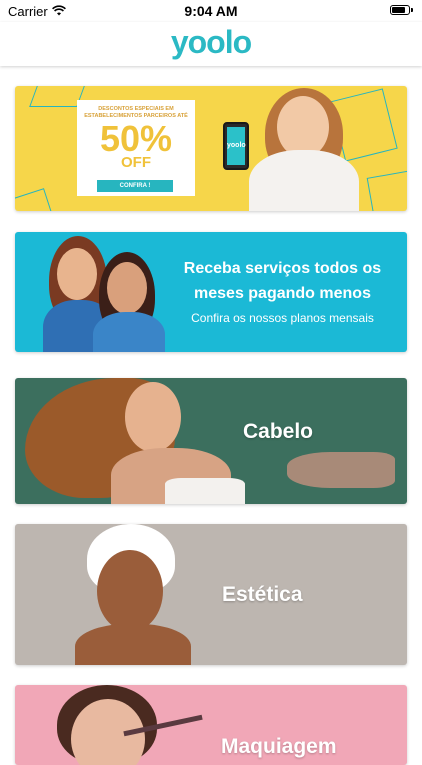 The image size is (422, 765). What do you see at coordinates (135, 441) in the screenshot?
I see `cabelo-person-image` at bounding box center [135, 441].